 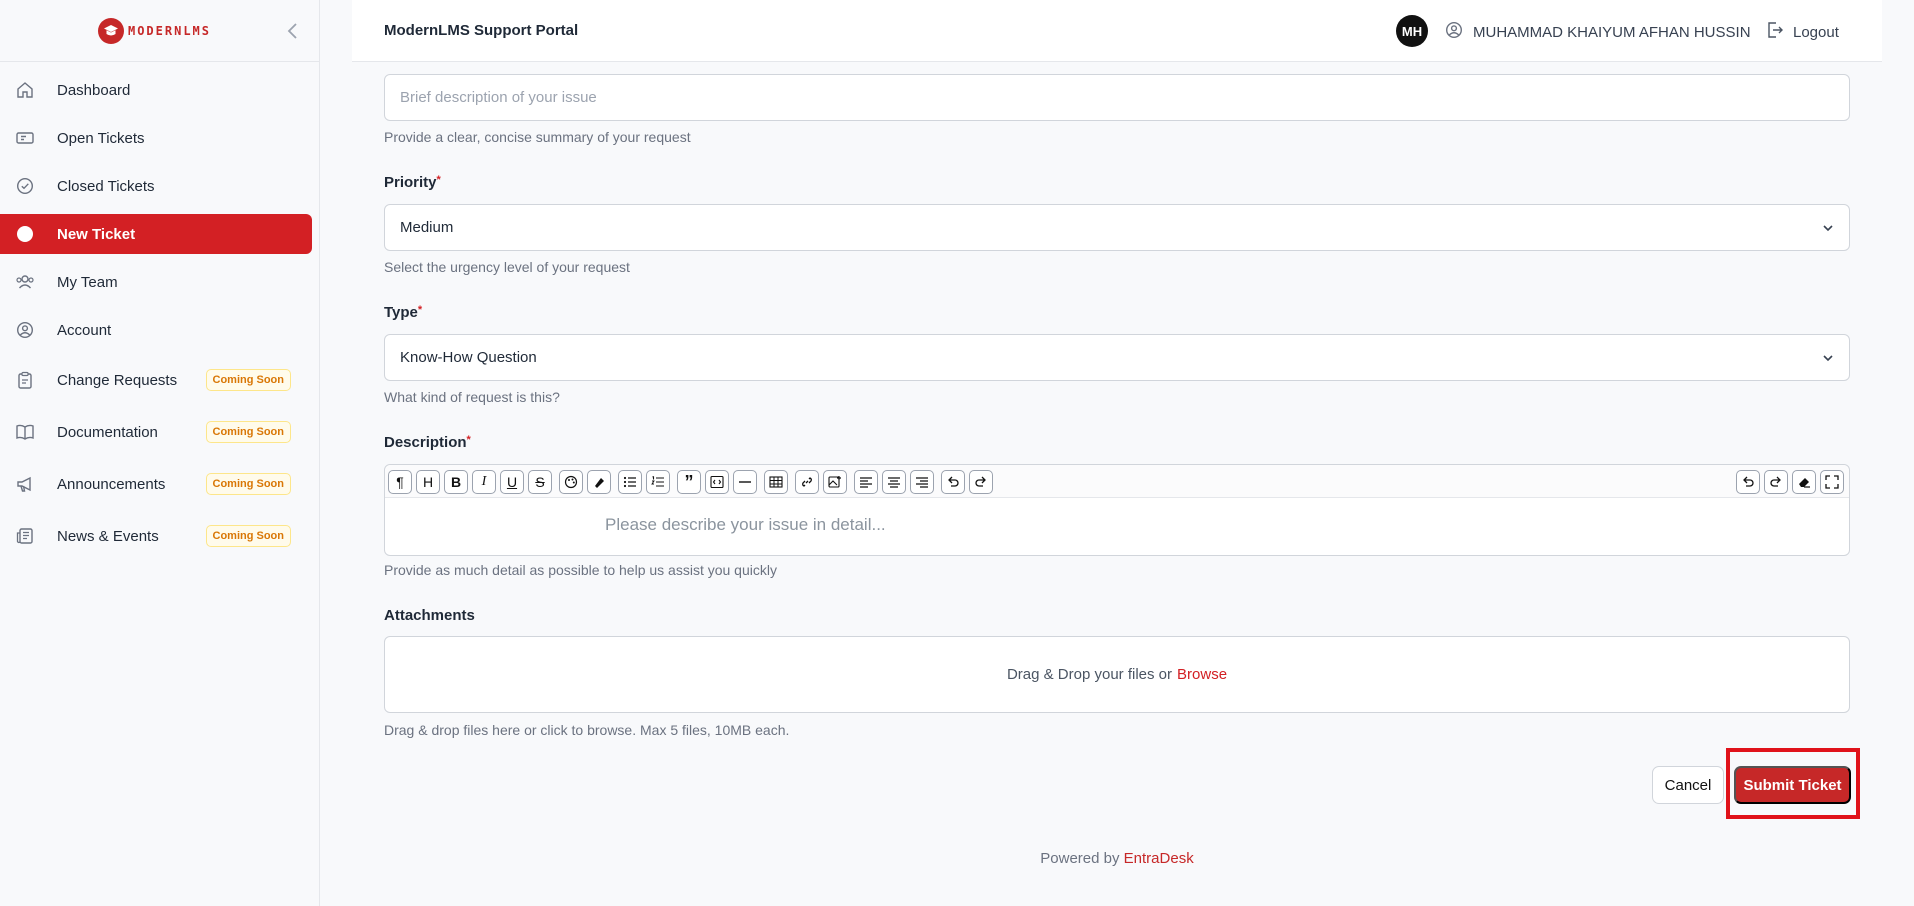 I want to click on ordered-list-icon, so click(x=658, y=482).